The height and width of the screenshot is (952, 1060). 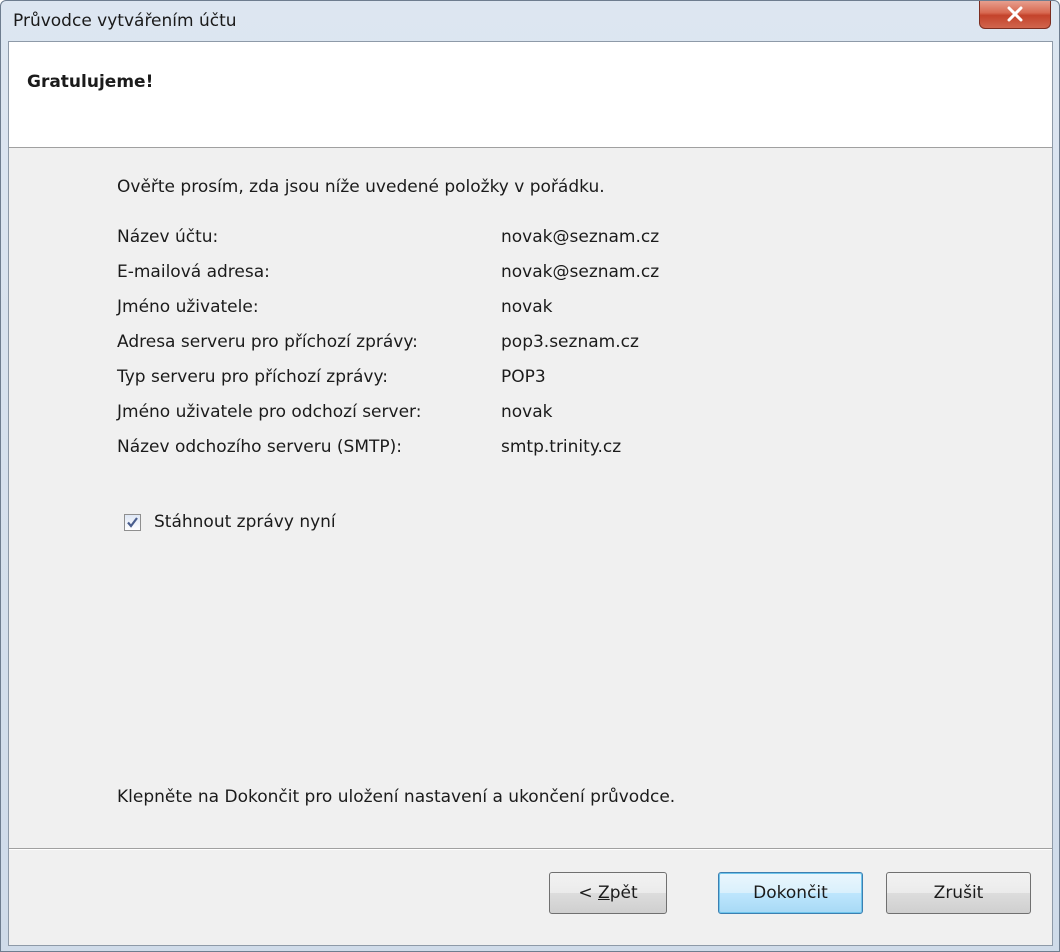 I want to click on detail-label: Název odchozího serveru (SMTP):, so click(x=259, y=447).